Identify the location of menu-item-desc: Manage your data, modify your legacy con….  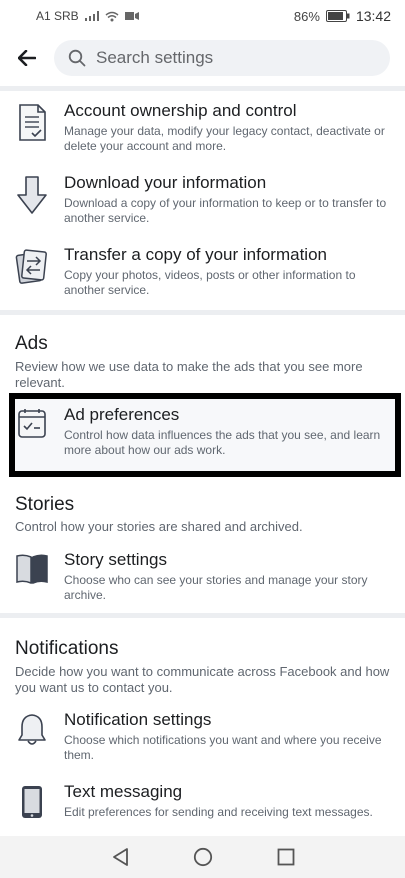
(224, 138).